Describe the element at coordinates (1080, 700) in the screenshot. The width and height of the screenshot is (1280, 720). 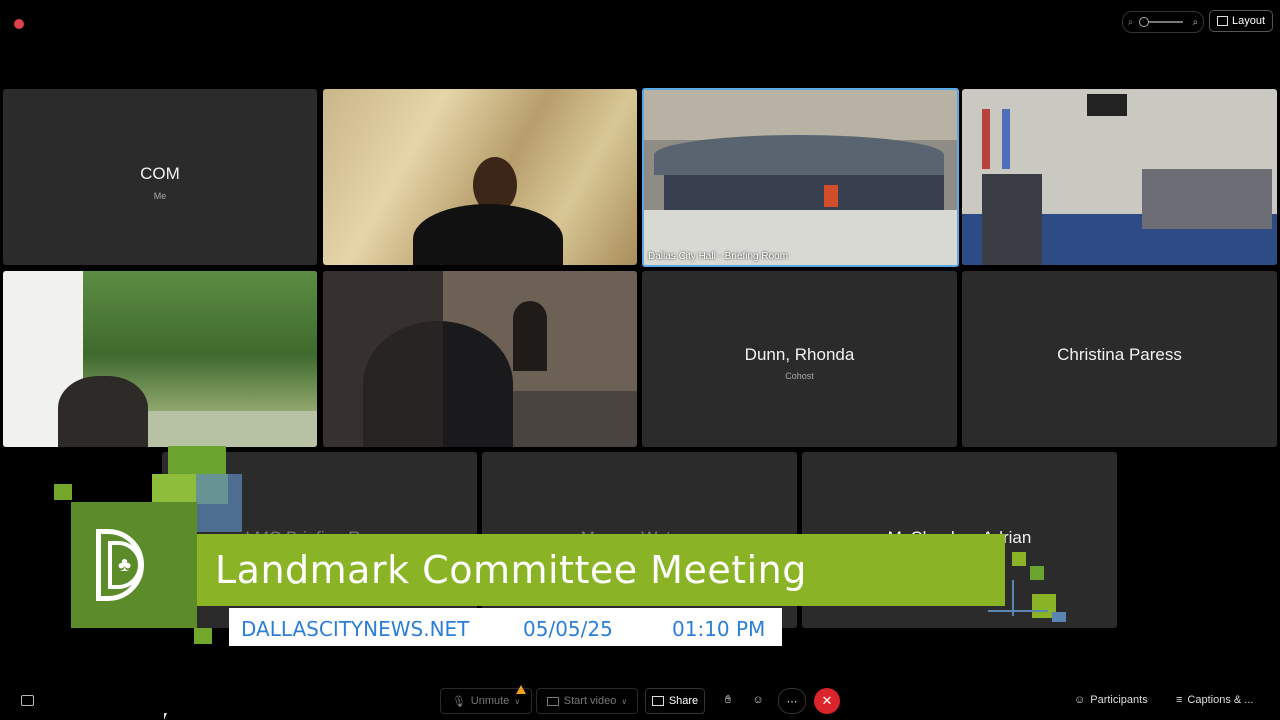
I see `person-icon: ☺` at that location.